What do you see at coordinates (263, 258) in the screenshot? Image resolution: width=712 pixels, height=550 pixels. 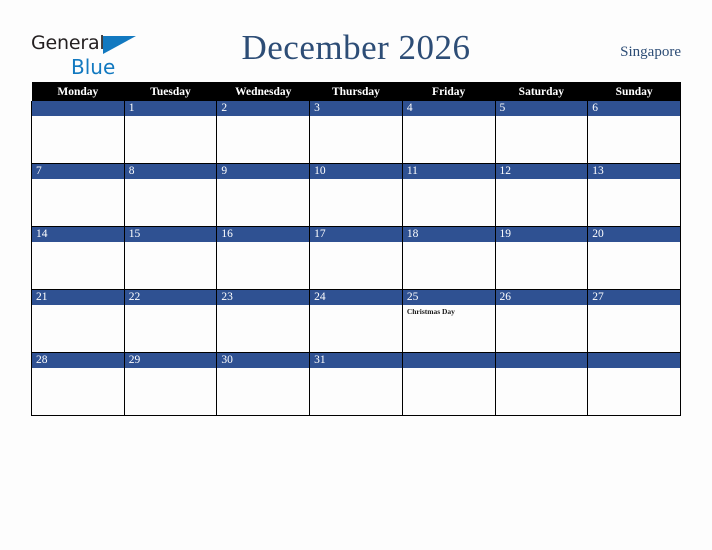 I see `day-cell: 16` at bounding box center [263, 258].